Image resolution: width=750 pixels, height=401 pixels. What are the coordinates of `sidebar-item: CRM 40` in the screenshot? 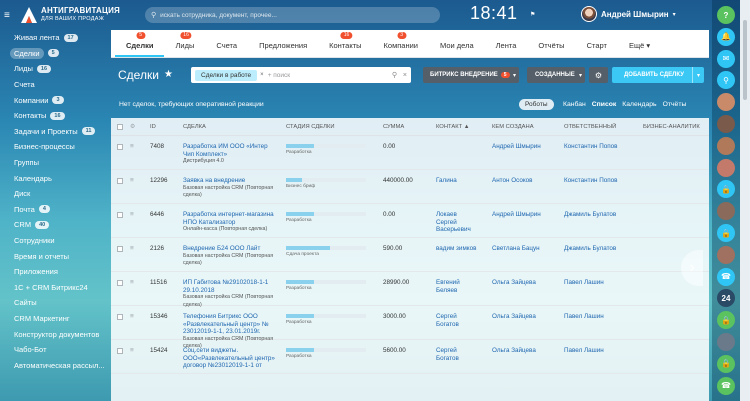 It's located at (55, 225).